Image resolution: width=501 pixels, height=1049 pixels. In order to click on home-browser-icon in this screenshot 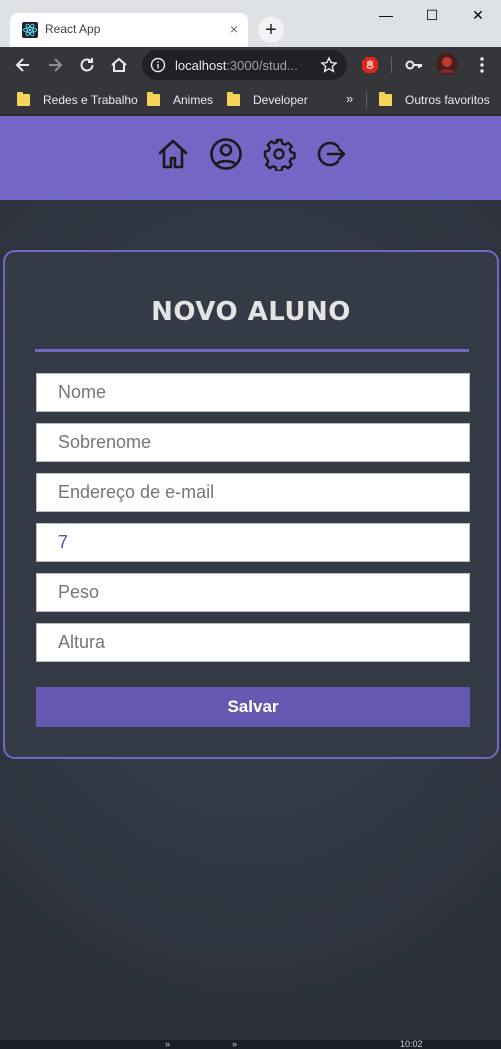, I will do `click(119, 65)`.